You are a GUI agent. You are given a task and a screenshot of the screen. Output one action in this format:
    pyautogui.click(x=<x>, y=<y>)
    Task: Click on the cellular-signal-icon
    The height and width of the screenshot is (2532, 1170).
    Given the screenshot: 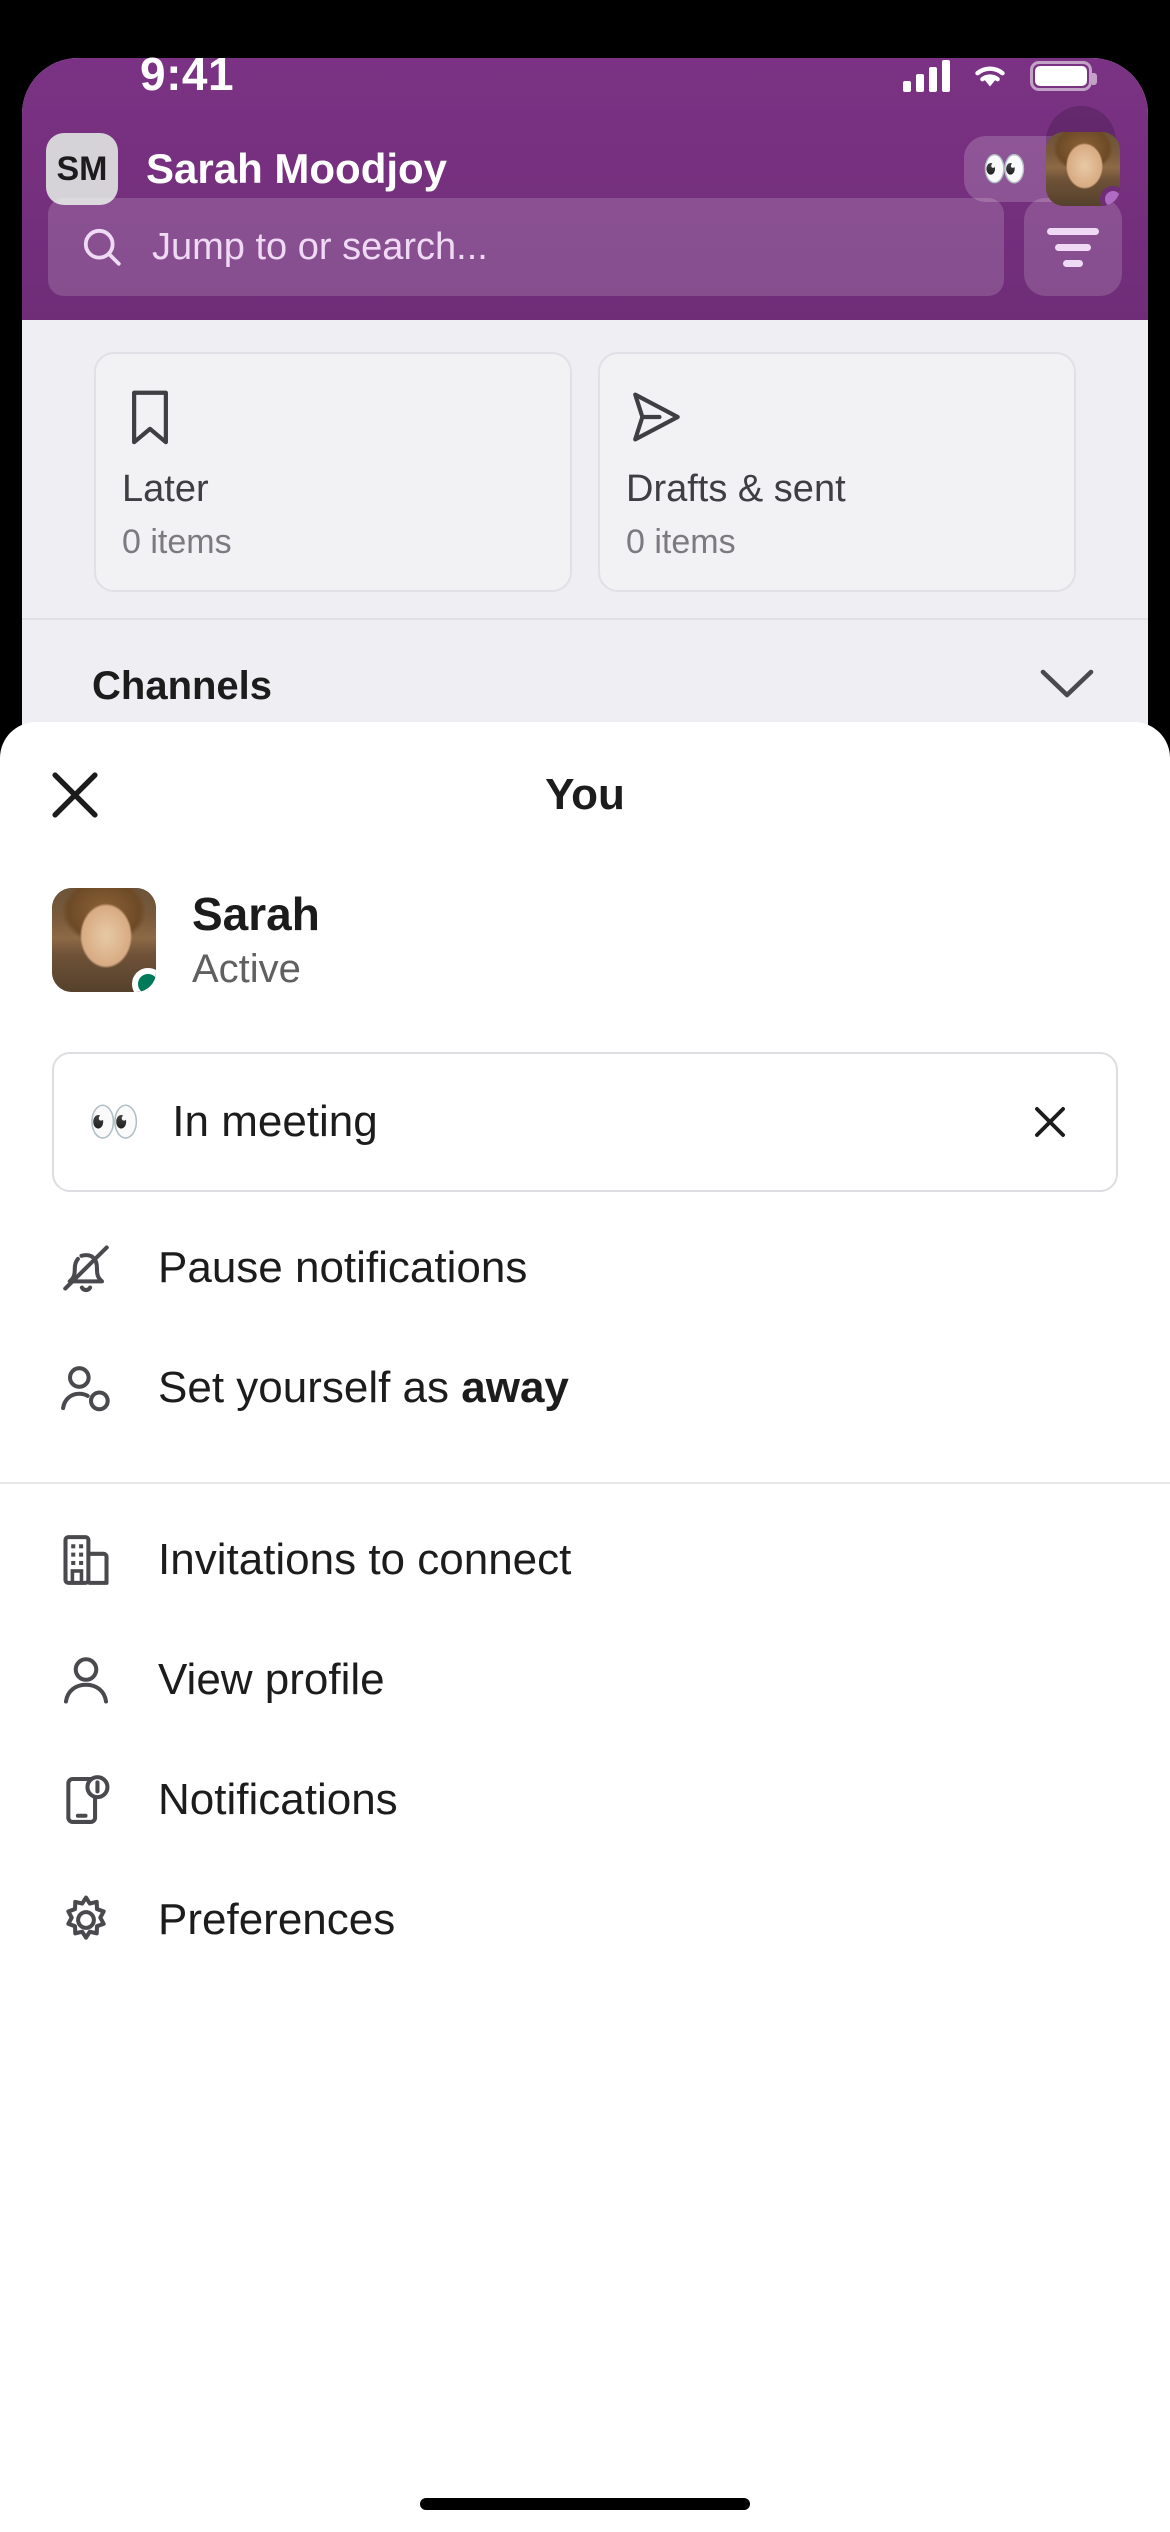 What is the action you would take?
    pyautogui.click(x=926, y=76)
    